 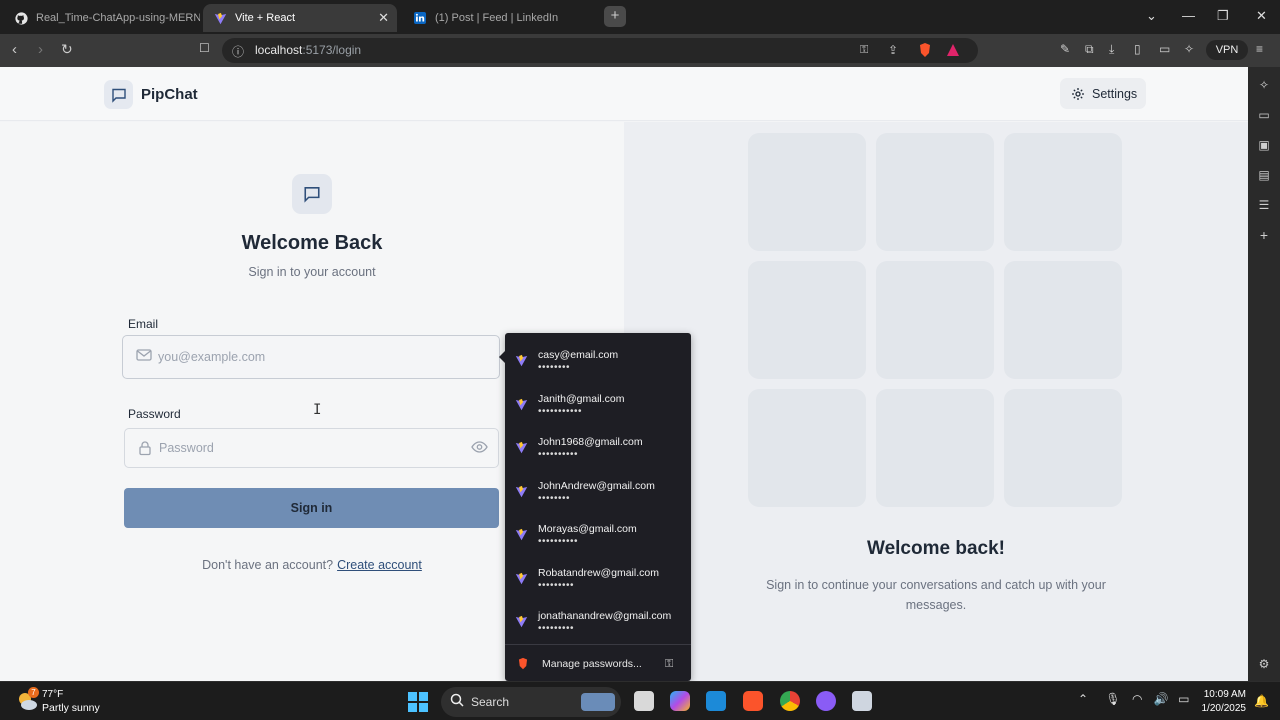 I want to click on microphone-icon: 🎙, so click(x=1112, y=699).